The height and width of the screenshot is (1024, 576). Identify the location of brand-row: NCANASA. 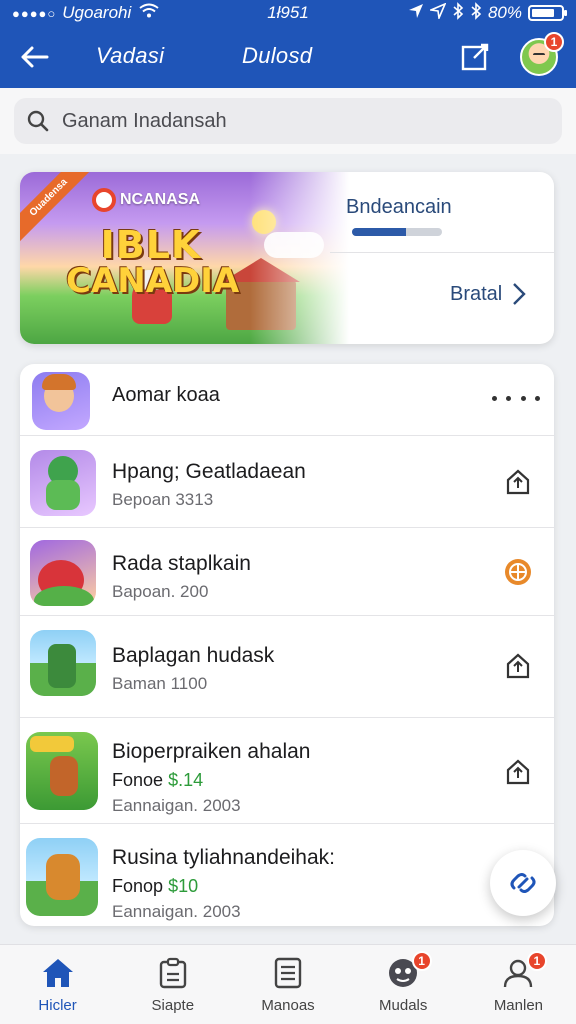
(146, 200).